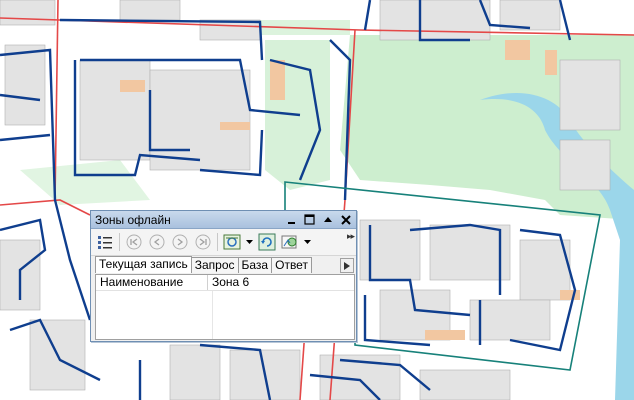 The image size is (634, 400). I want to click on list-view-icon, so click(105, 242).